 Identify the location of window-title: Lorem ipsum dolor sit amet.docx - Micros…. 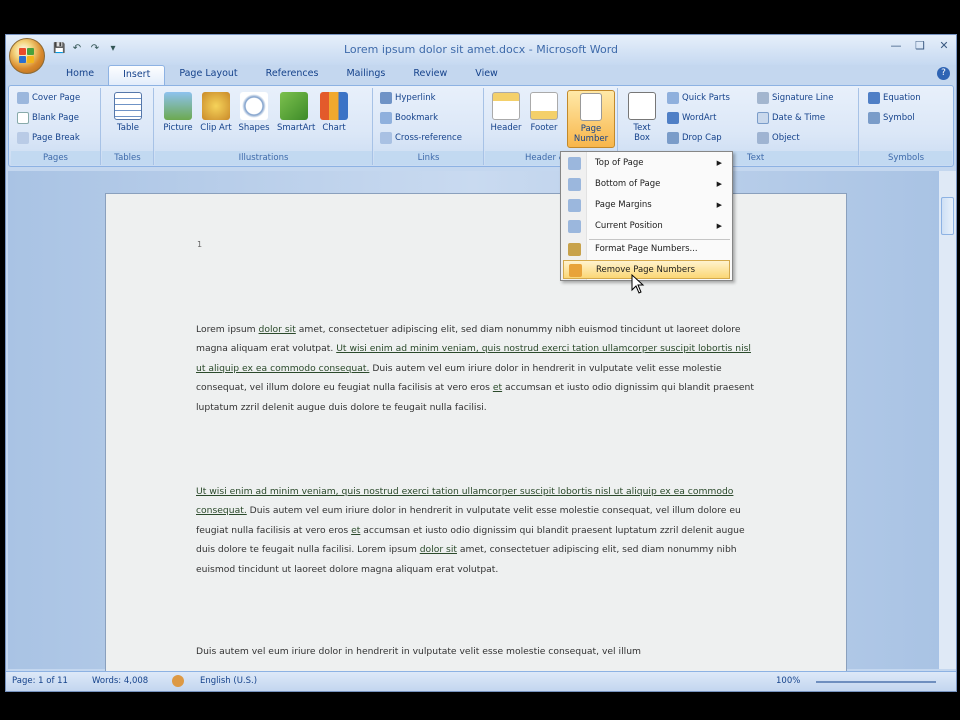
(481, 49).